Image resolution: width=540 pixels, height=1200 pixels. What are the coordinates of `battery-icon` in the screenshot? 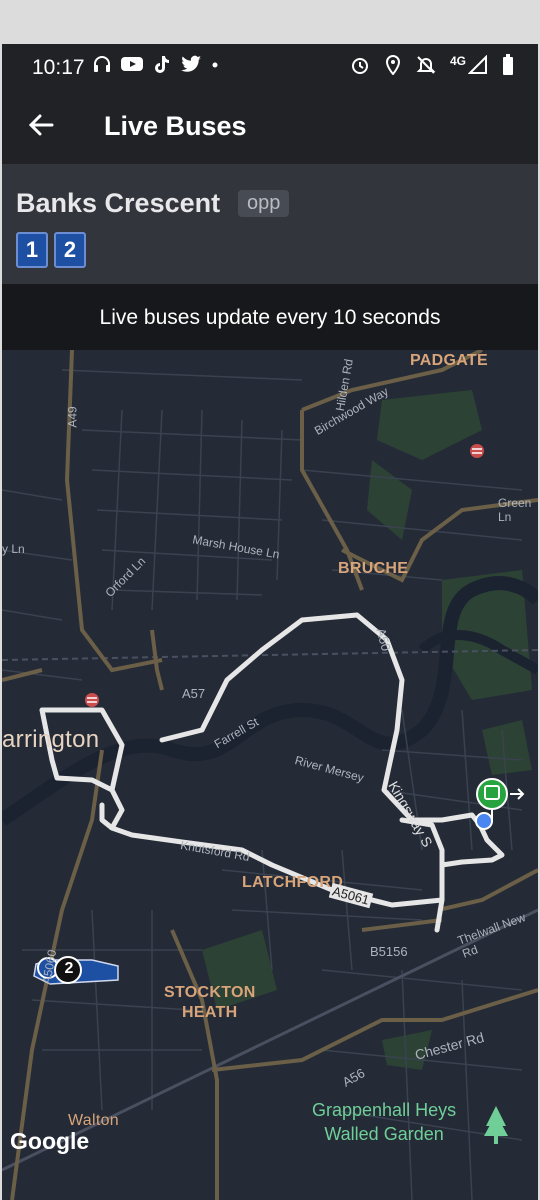 It's located at (508, 64).